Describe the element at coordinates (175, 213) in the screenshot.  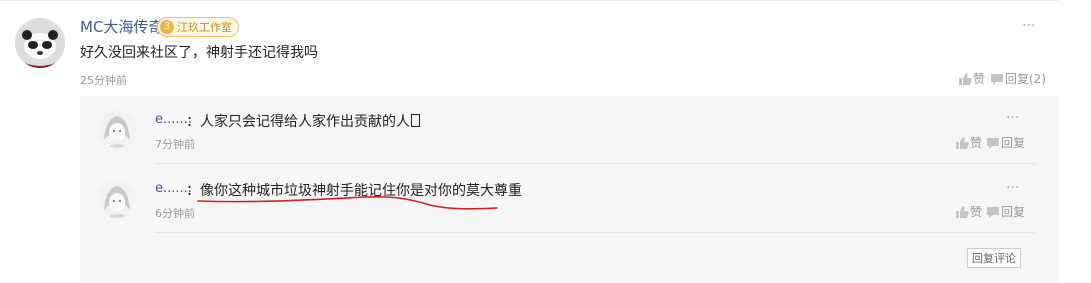
I see `reply-time: 6分钟前` at that location.